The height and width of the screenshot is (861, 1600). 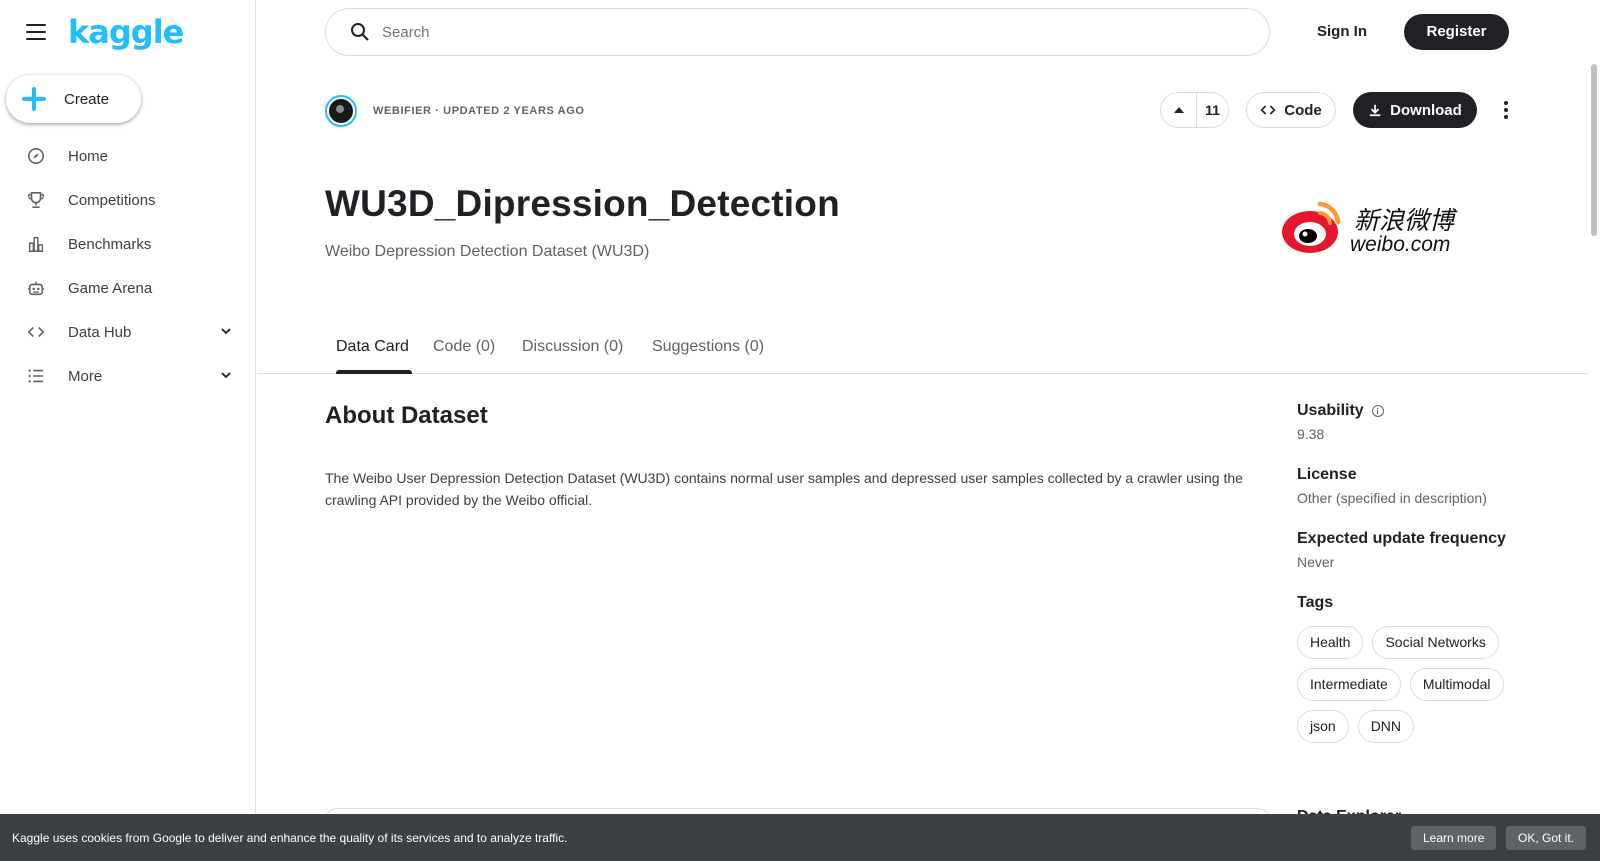 I want to click on download-button-label: Download, so click(x=1426, y=110).